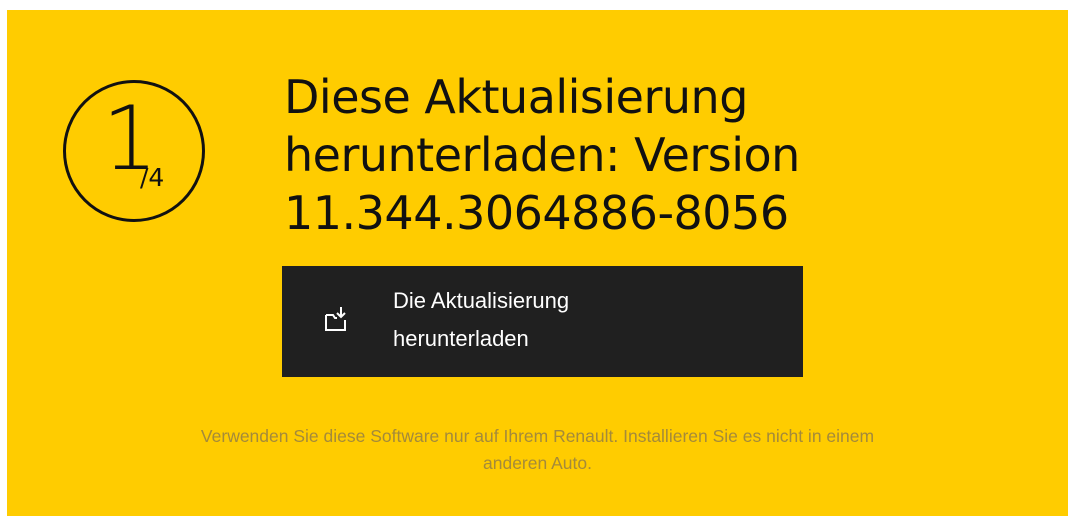 This screenshot has height=519, width=1075. I want to click on title-line-3: 11.344.3064886-8056, so click(536, 213).